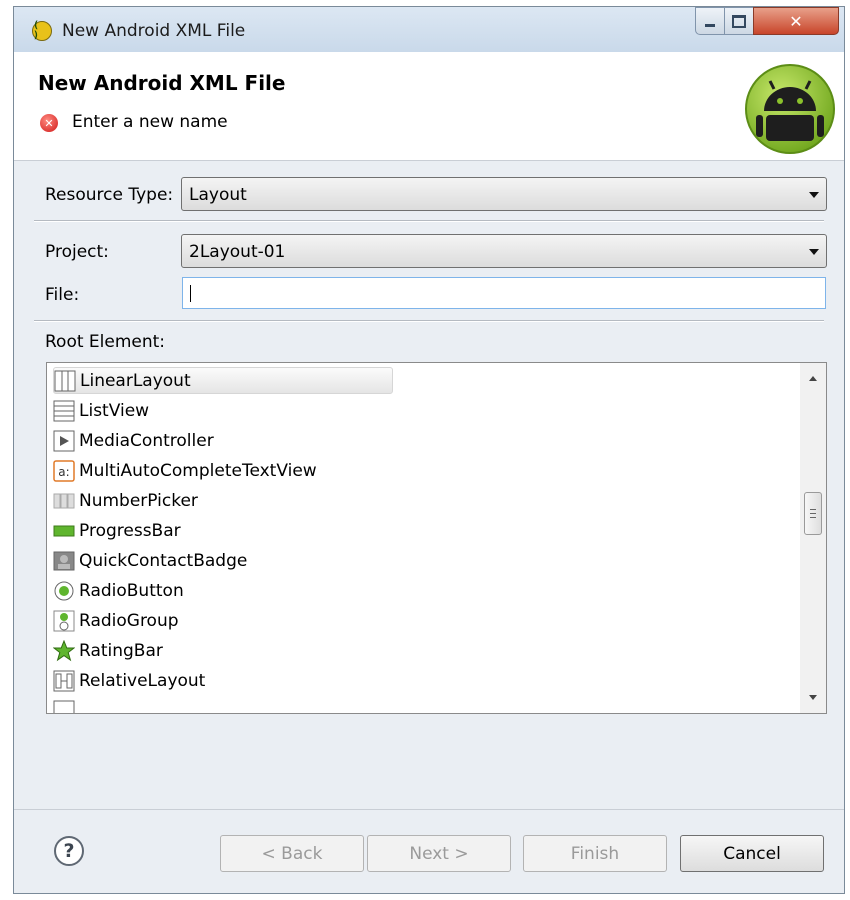 Image resolution: width=850 pixels, height=900 pixels. Describe the element at coordinates (504, 251) in the screenshot. I see `project-select: 2Layout-01` at that location.